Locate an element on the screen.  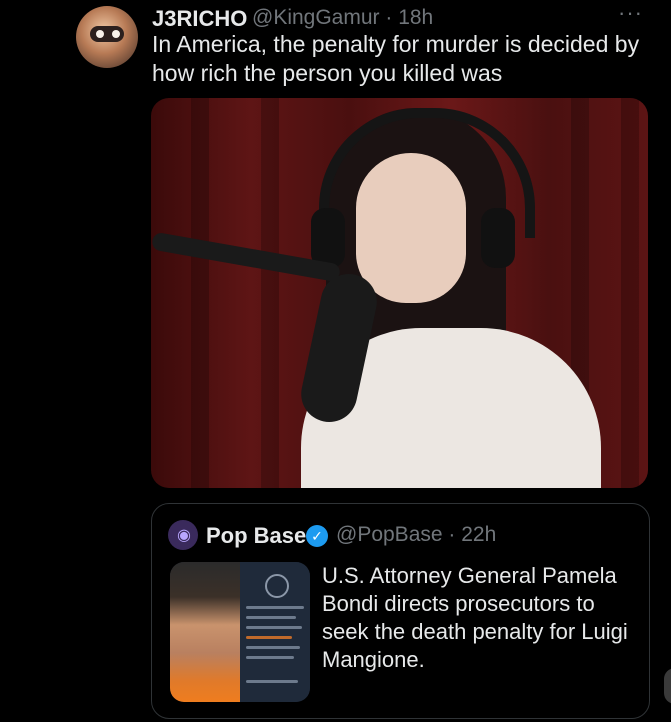
seal-icon is located at coordinates (277, 586).